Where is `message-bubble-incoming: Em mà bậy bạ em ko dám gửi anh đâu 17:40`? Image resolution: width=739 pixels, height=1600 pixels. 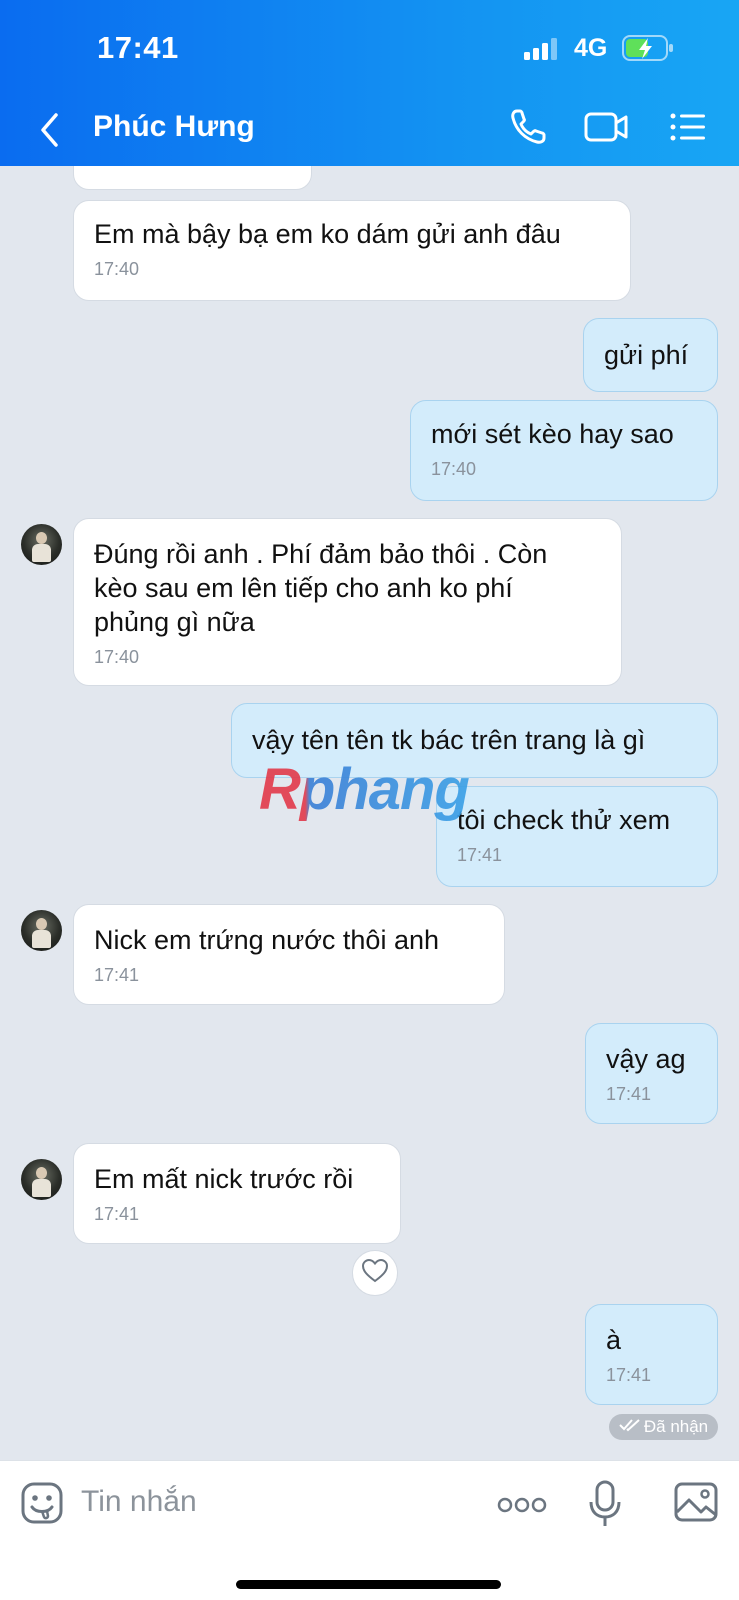 message-bubble-incoming: Em mà bậy bạ em ko dám gửi anh đâu 17:40 is located at coordinates (352, 250).